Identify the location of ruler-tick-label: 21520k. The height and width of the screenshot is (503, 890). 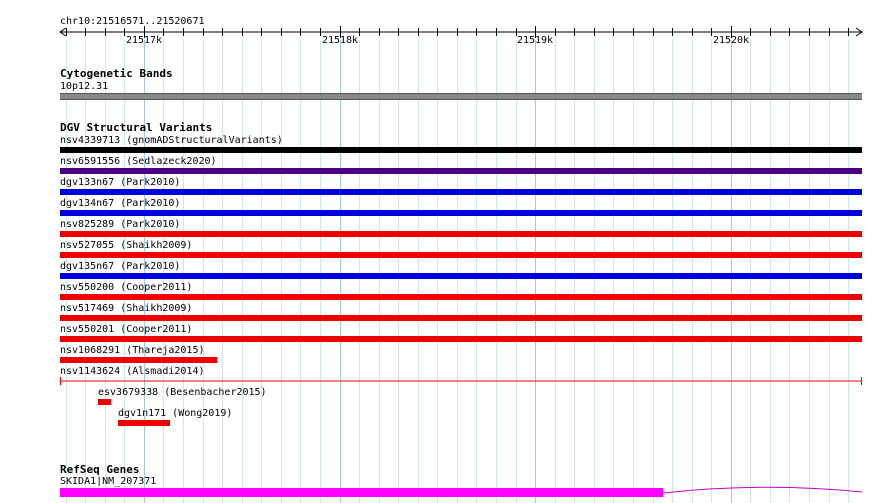
(731, 40).